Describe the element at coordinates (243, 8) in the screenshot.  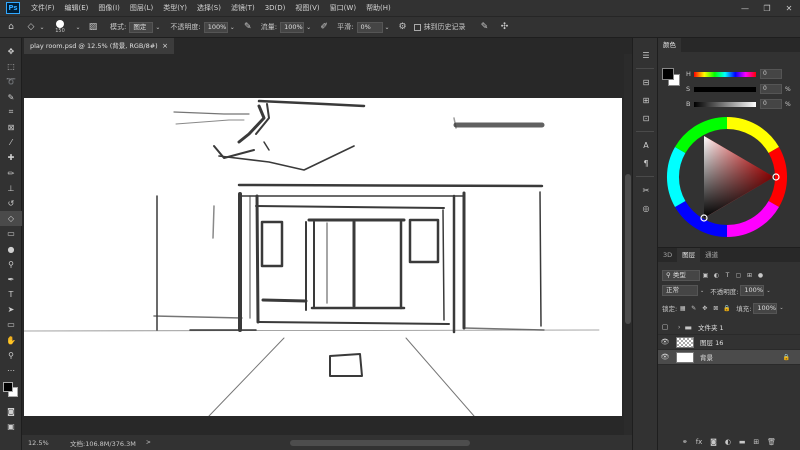
I see `menu-filter: 滤镜(T)` at that location.